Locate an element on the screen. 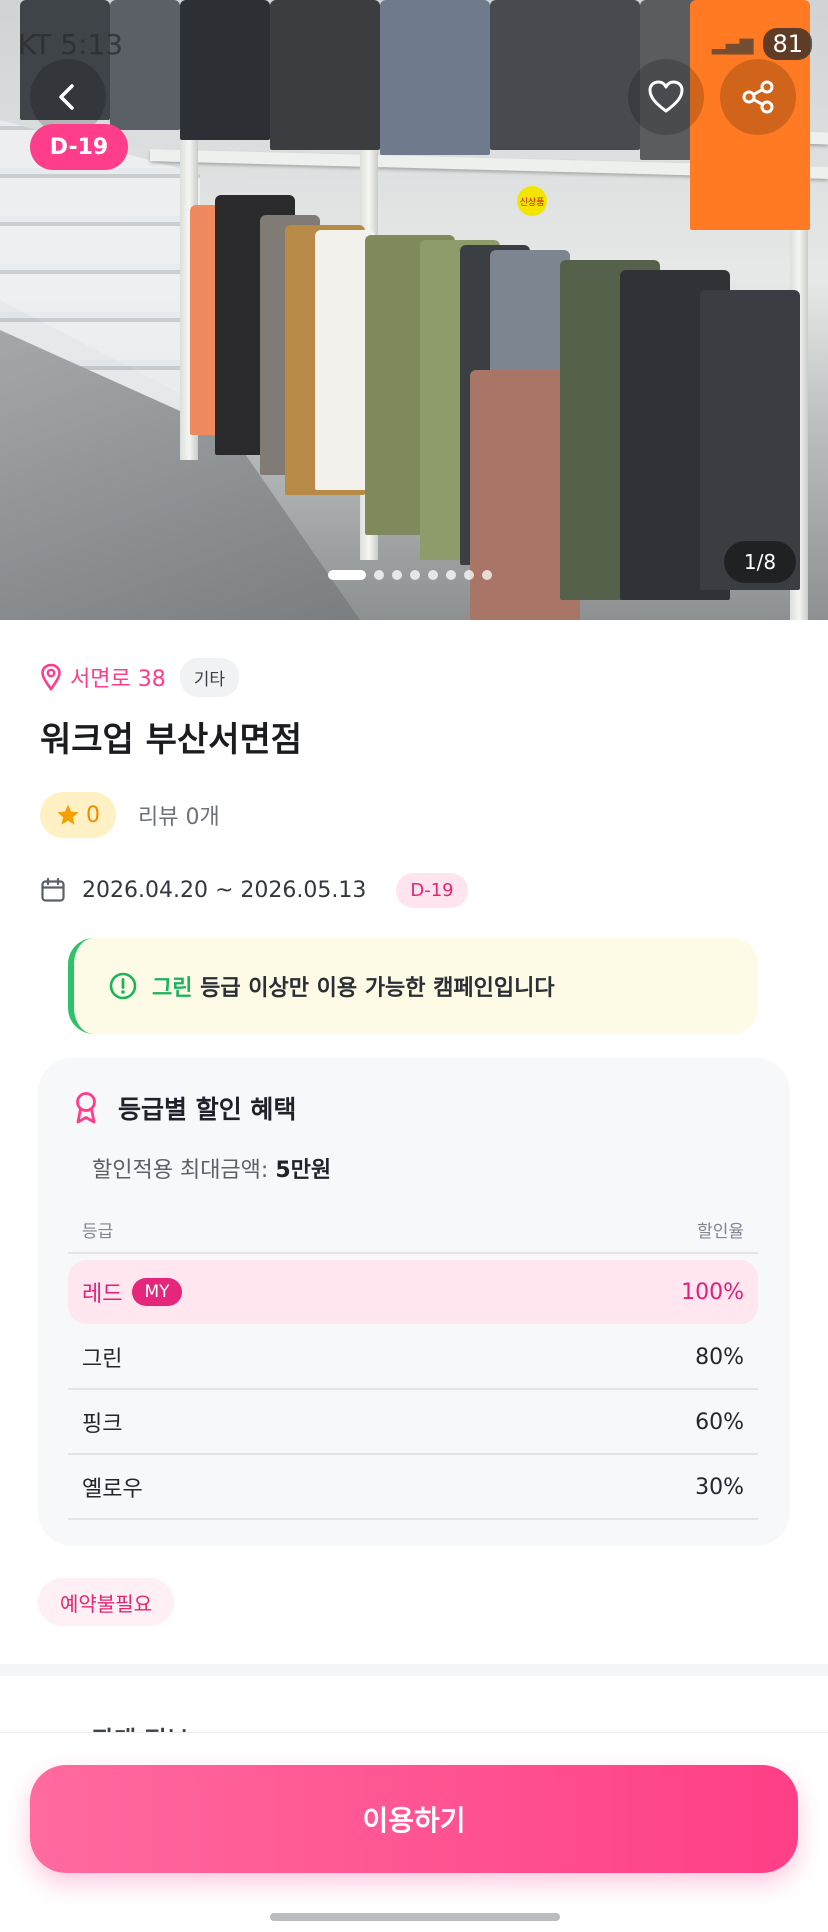 This screenshot has width=828, height=1932. calendar-icon is located at coordinates (53, 889).